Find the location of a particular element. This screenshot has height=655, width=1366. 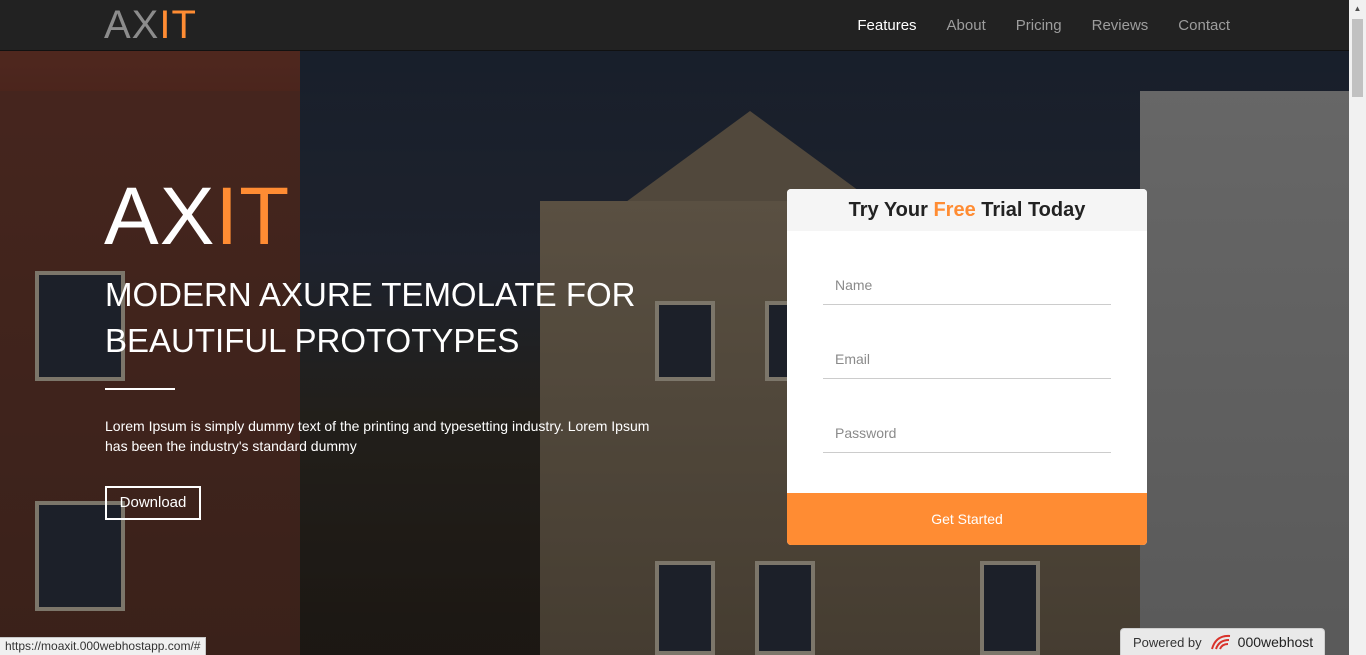

scroll-thumb is located at coordinates (1357, 58).